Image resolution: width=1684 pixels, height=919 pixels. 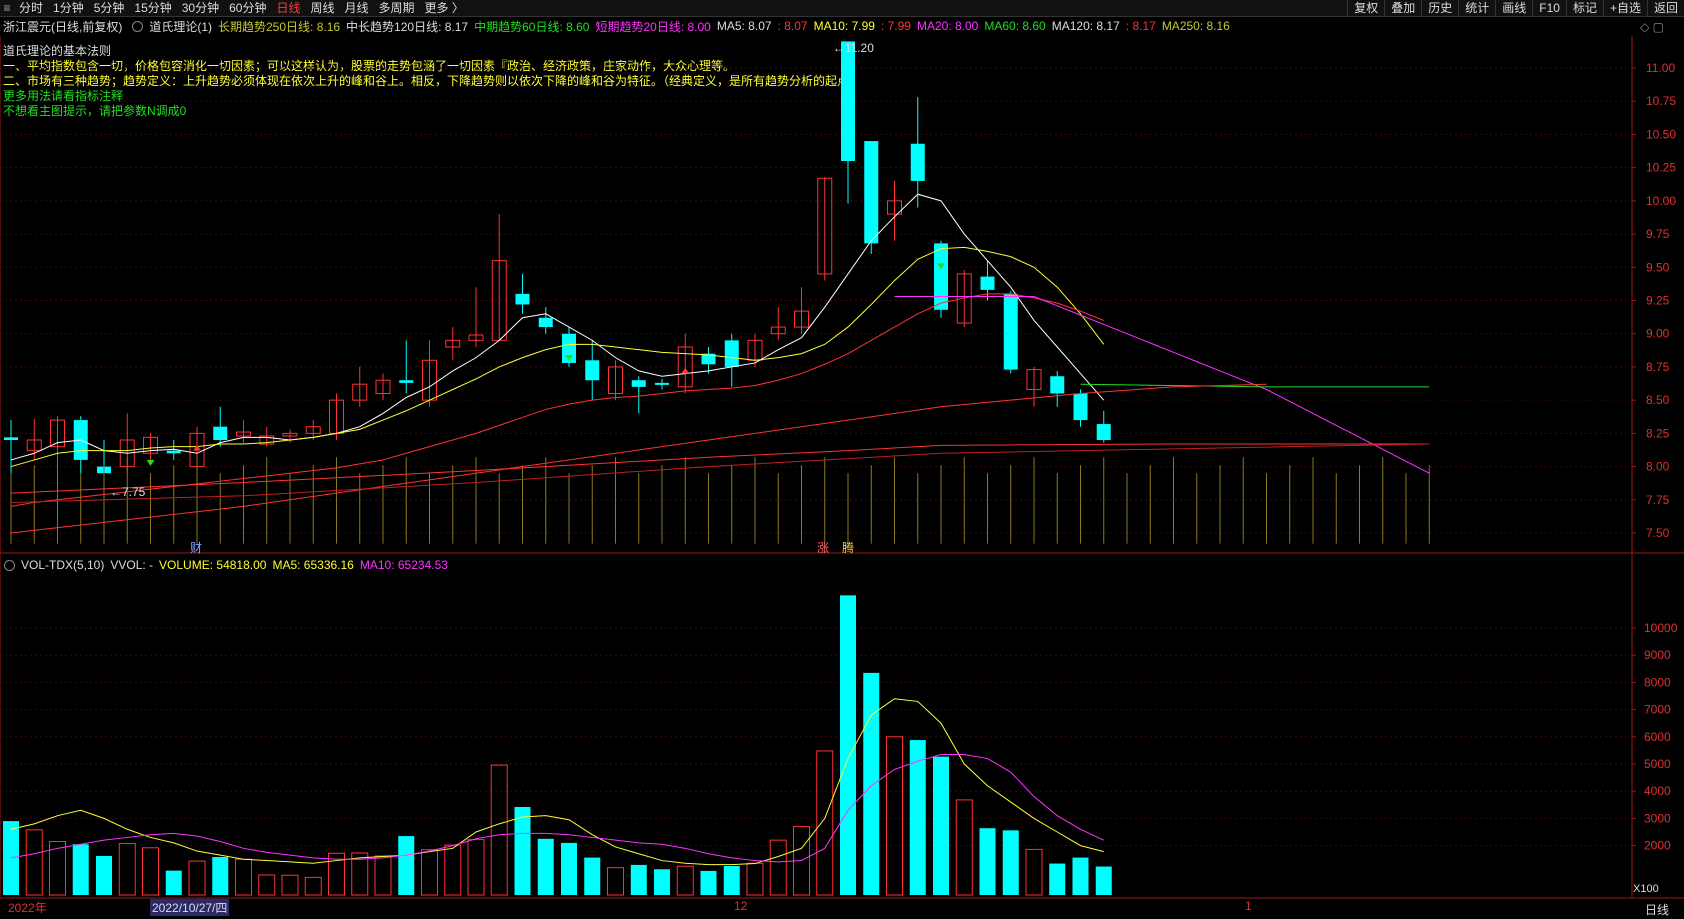 I want to click on price-axis-label: 11.00, so click(x=1660, y=68).